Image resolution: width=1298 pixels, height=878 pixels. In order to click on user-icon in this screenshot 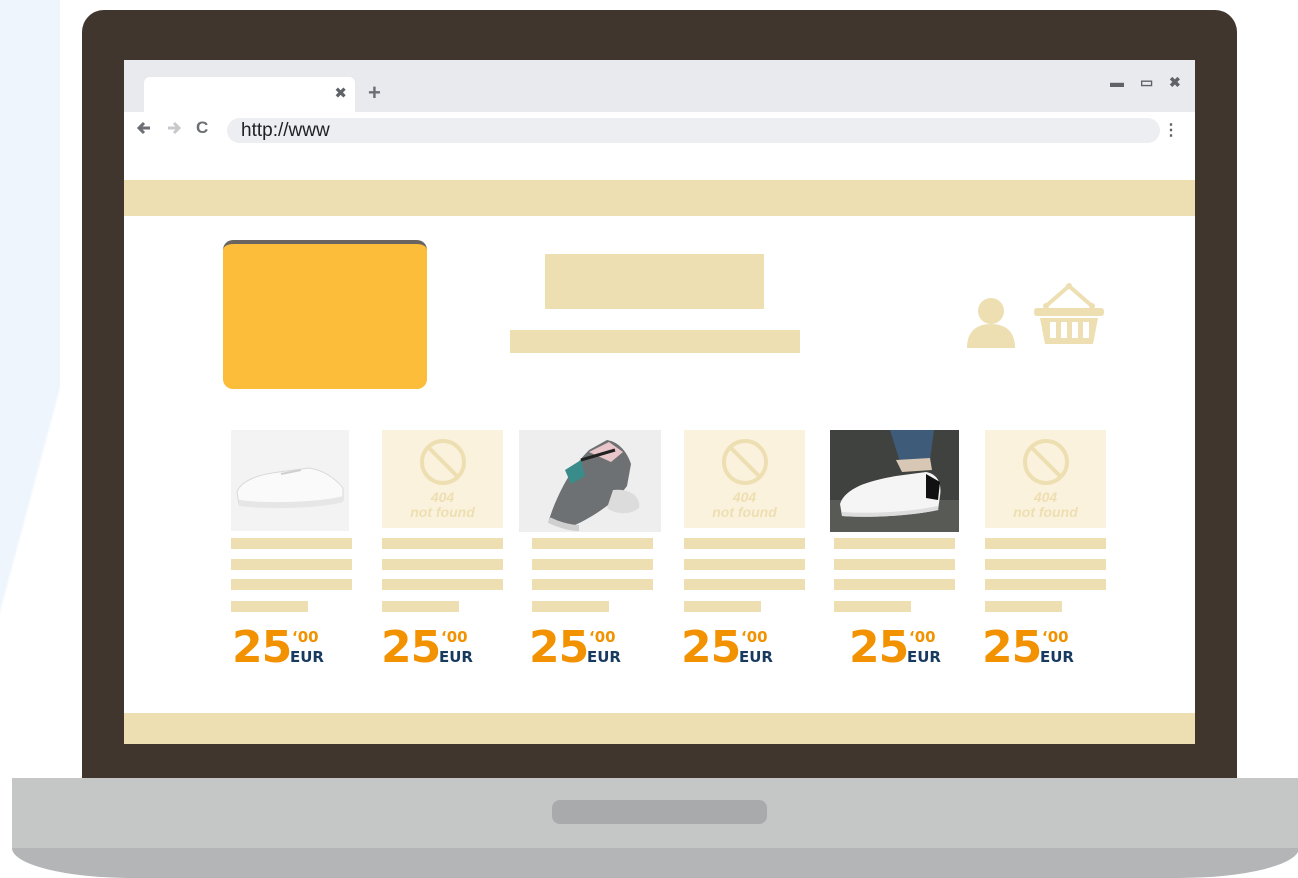, I will do `click(991, 322)`.